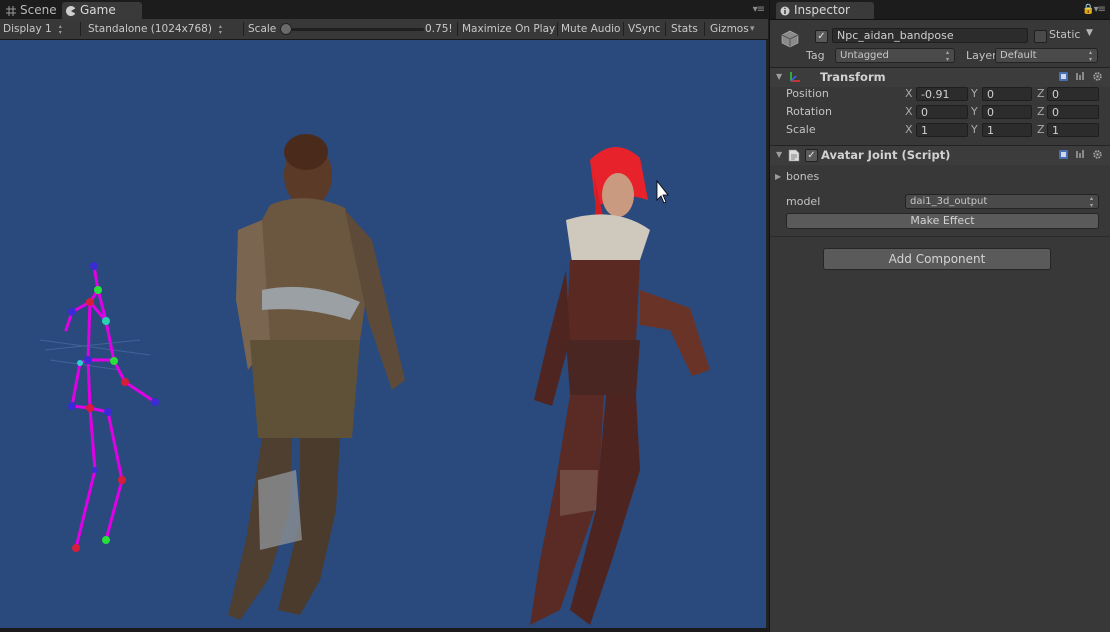 The width and height of the screenshot is (1110, 632). Describe the element at coordinates (940, 10) in the screenshot. I see `inspector-tabbar: Inspector 🔒▾≡` at that location.